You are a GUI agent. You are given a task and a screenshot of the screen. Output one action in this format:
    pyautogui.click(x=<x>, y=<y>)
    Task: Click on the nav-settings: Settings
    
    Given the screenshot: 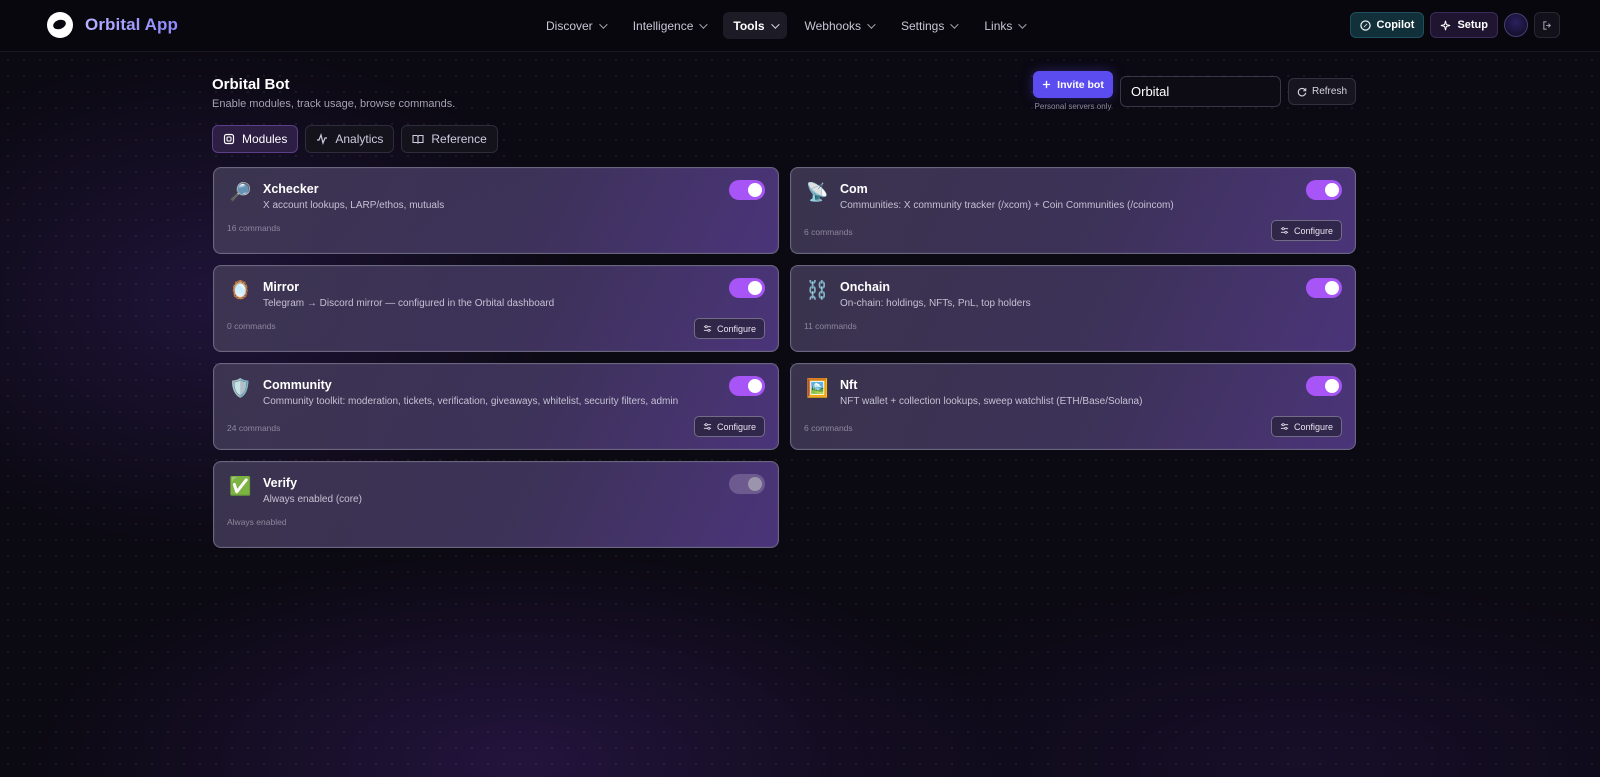 What is the action you would take?
    pyautogui.click(x=928, y=25)
    